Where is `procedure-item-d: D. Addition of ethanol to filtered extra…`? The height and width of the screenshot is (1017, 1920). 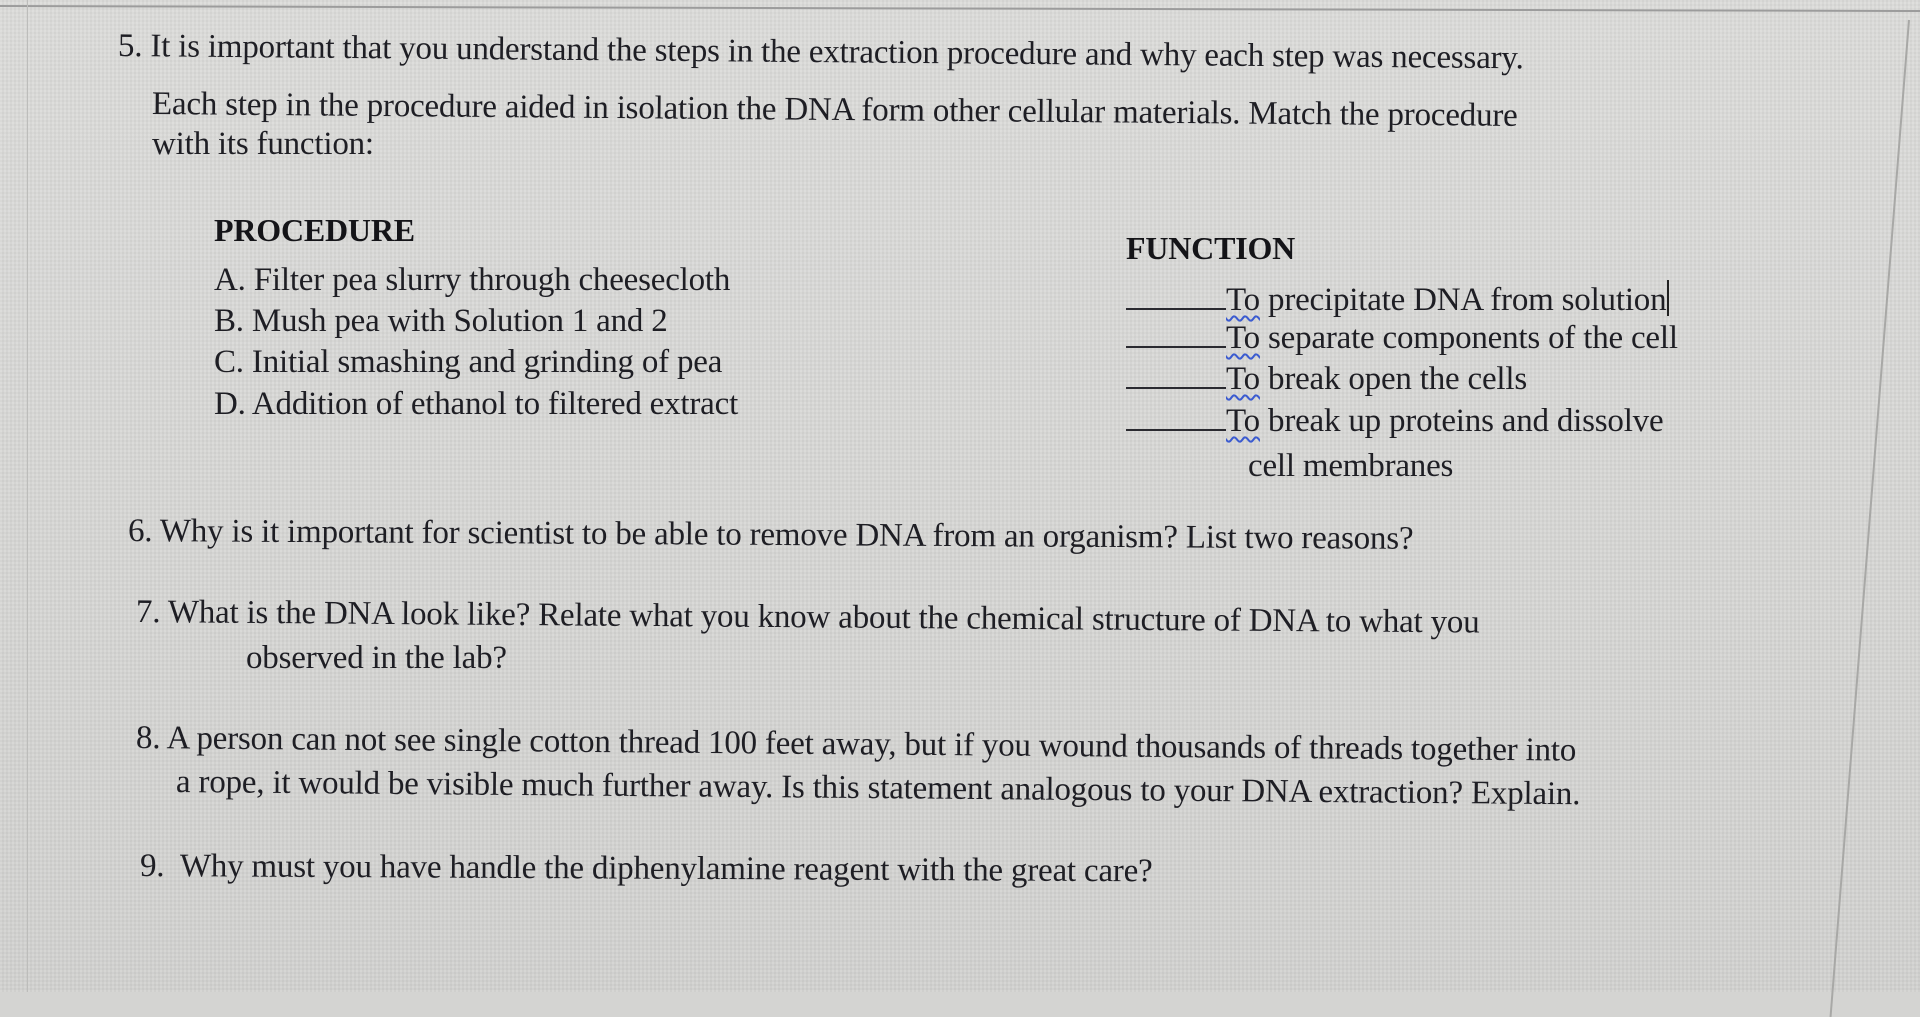 procedure-item-d: D. Addition of ethanol to filtered extra… is located at coordinates (476, 404).